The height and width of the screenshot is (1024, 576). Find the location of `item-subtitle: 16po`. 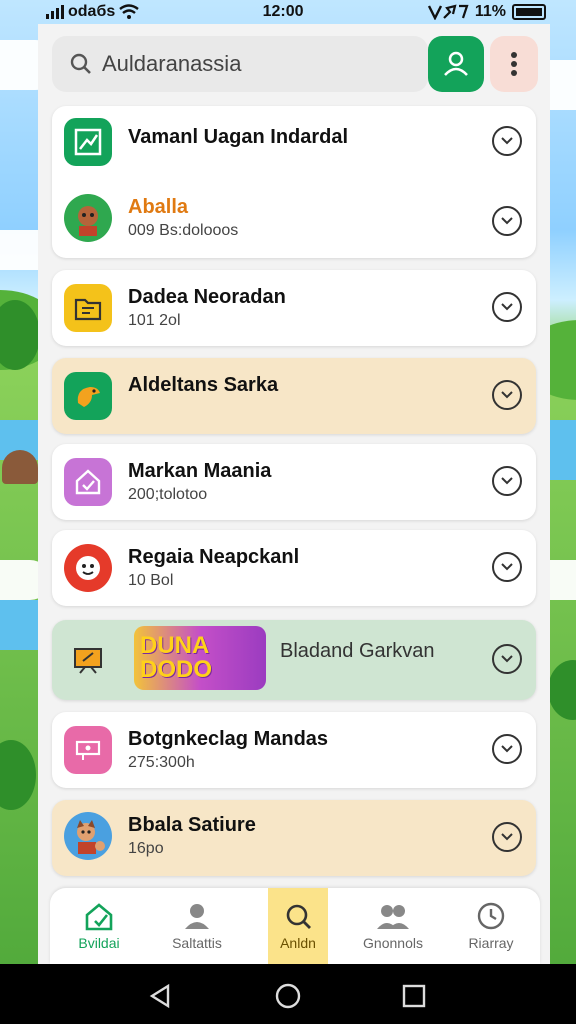

item-subtitle: 16po is located at coordinates (146, 848).